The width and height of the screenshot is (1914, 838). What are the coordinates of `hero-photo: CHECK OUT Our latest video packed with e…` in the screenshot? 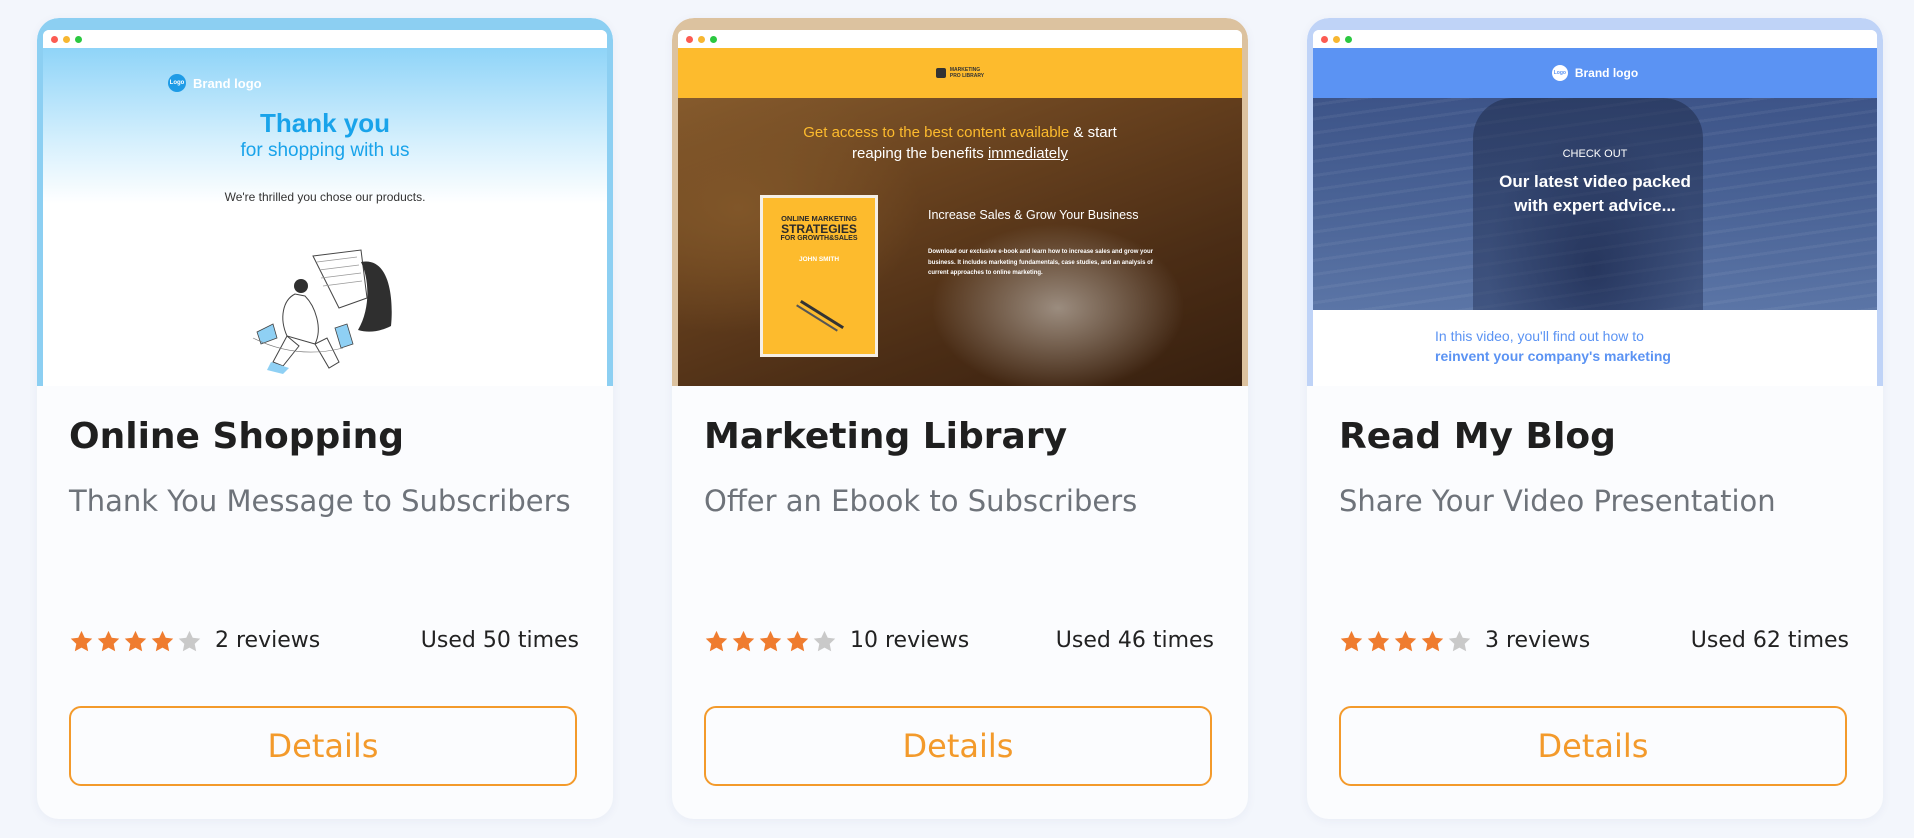 It's located at (1595, 204).